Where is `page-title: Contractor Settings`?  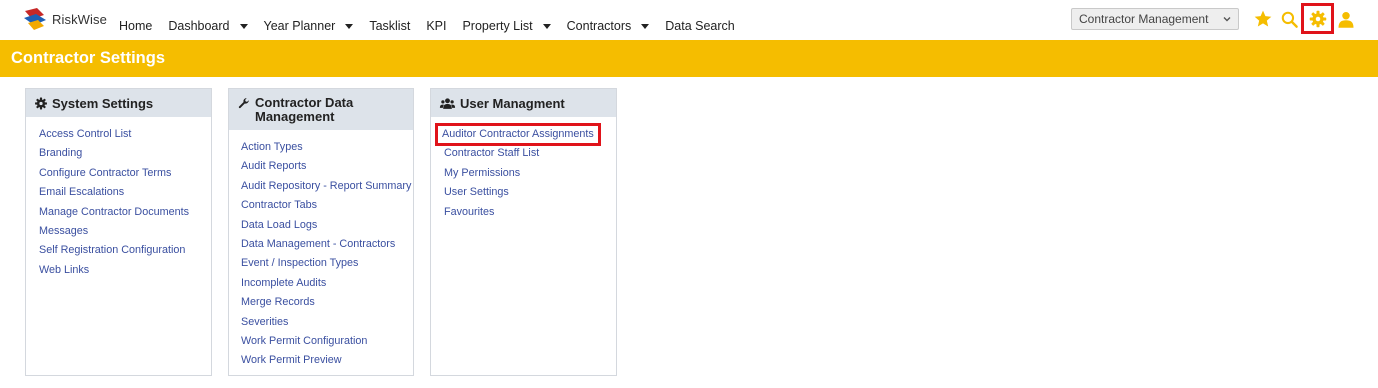 page-title: Contractor Settings is located at coordinates (88, 58).